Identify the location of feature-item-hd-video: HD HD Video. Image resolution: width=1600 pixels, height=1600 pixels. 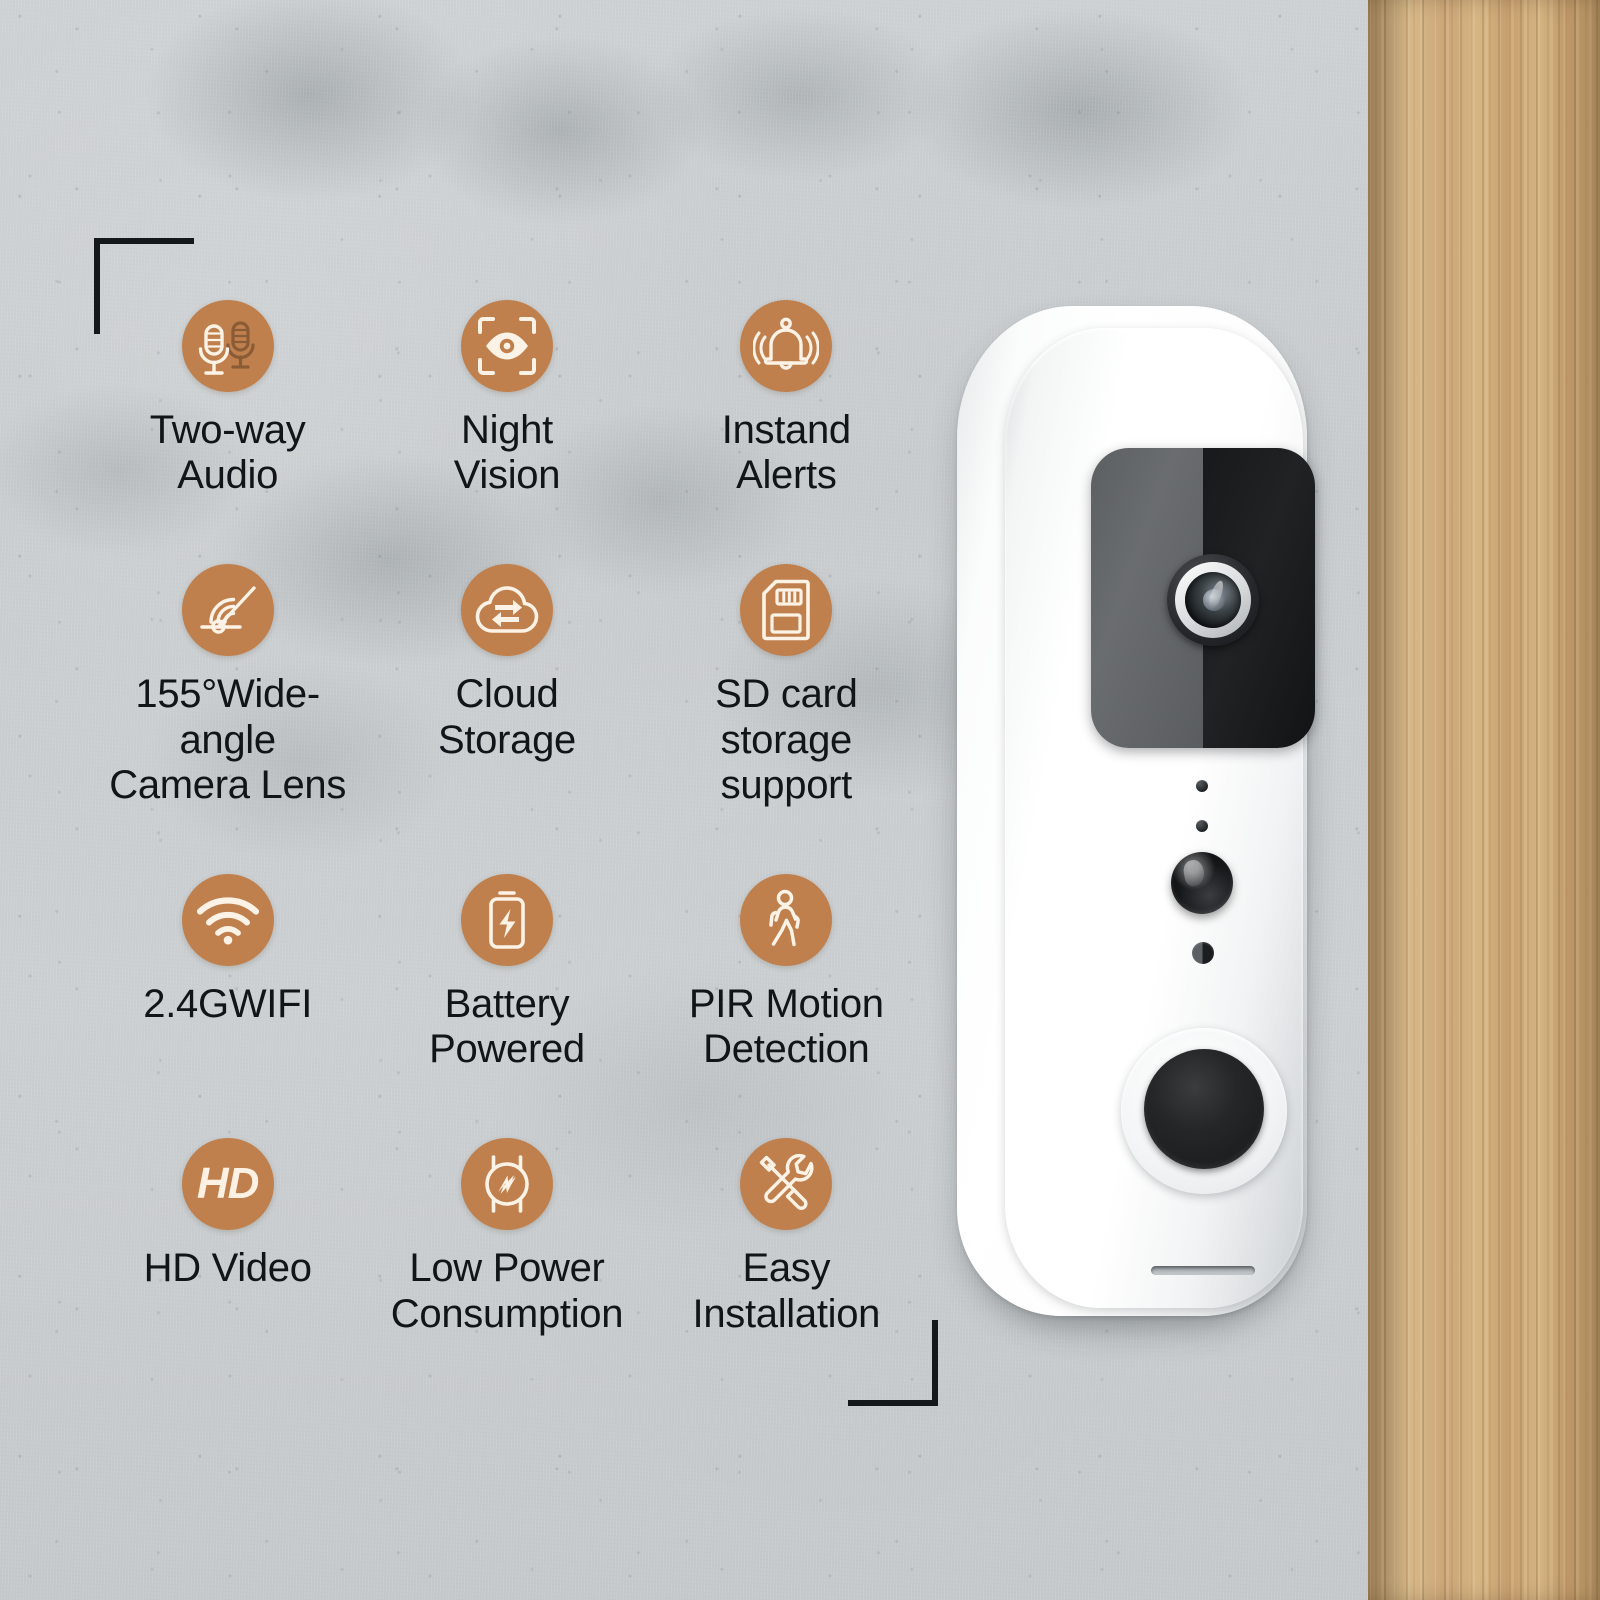
(227, 1237).